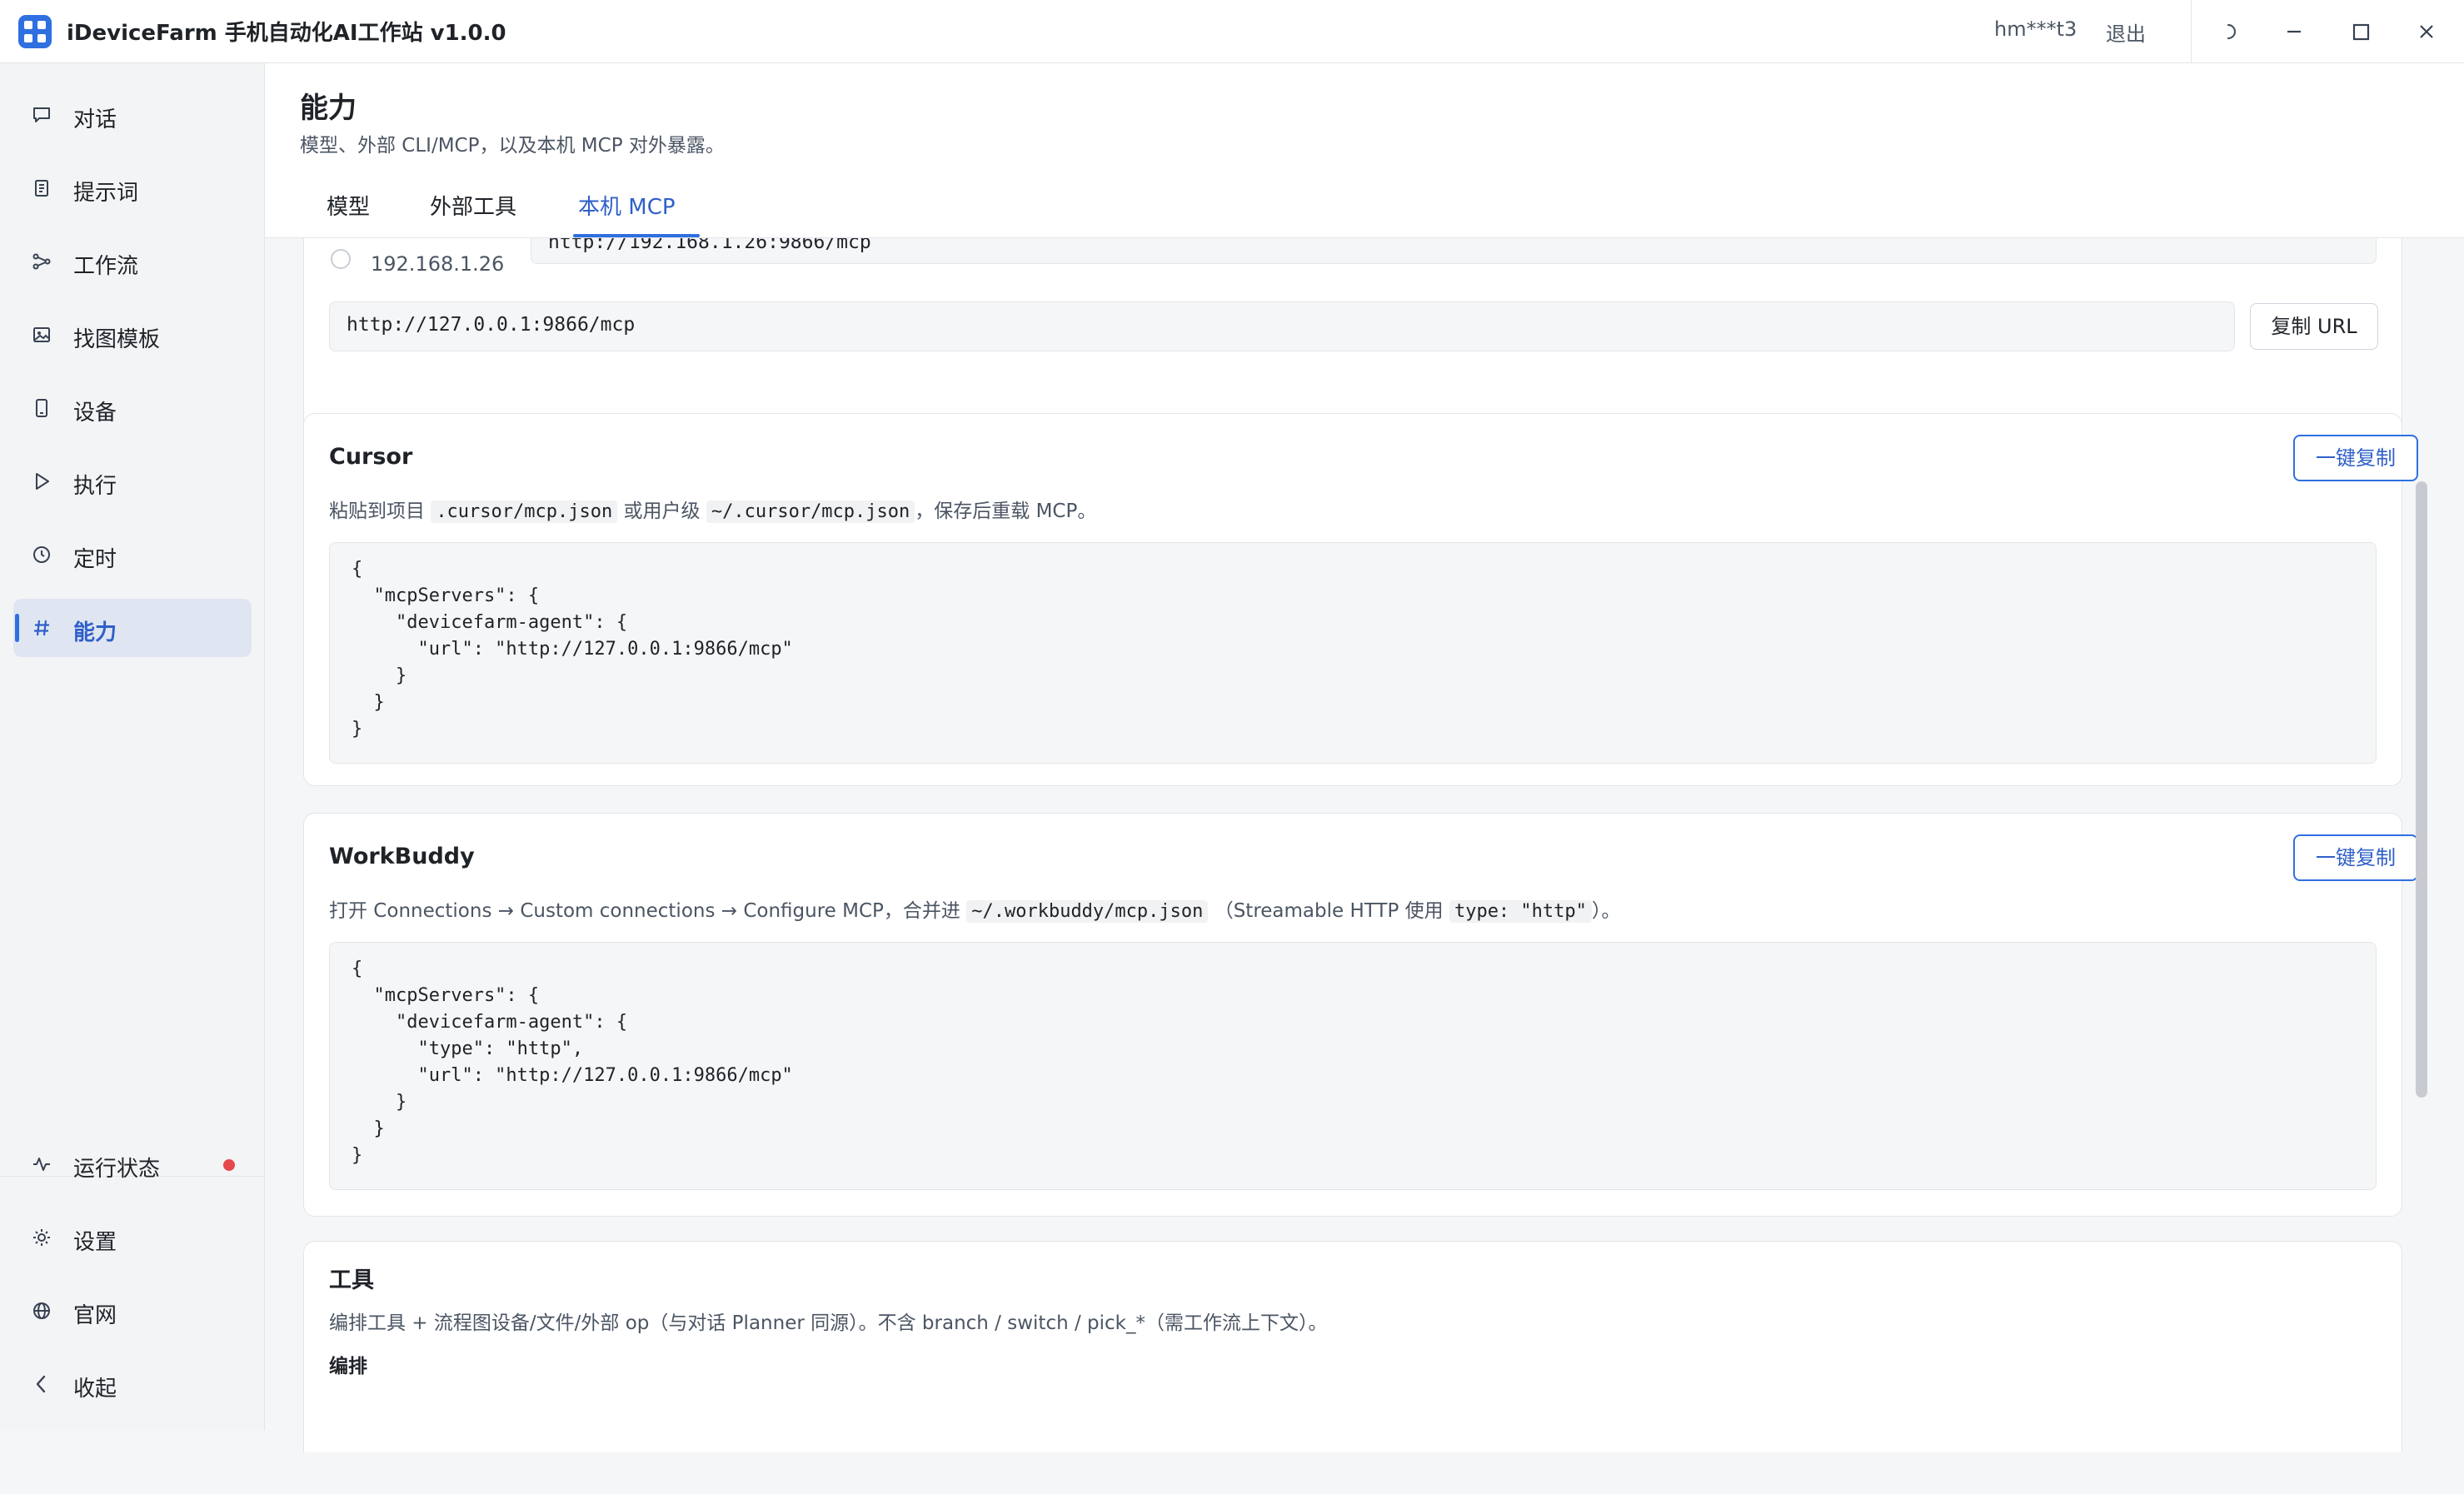 This screenshot has width=2464, height=1494. I want to click on sidebar-item-chat: 对话, so click(132, 115).